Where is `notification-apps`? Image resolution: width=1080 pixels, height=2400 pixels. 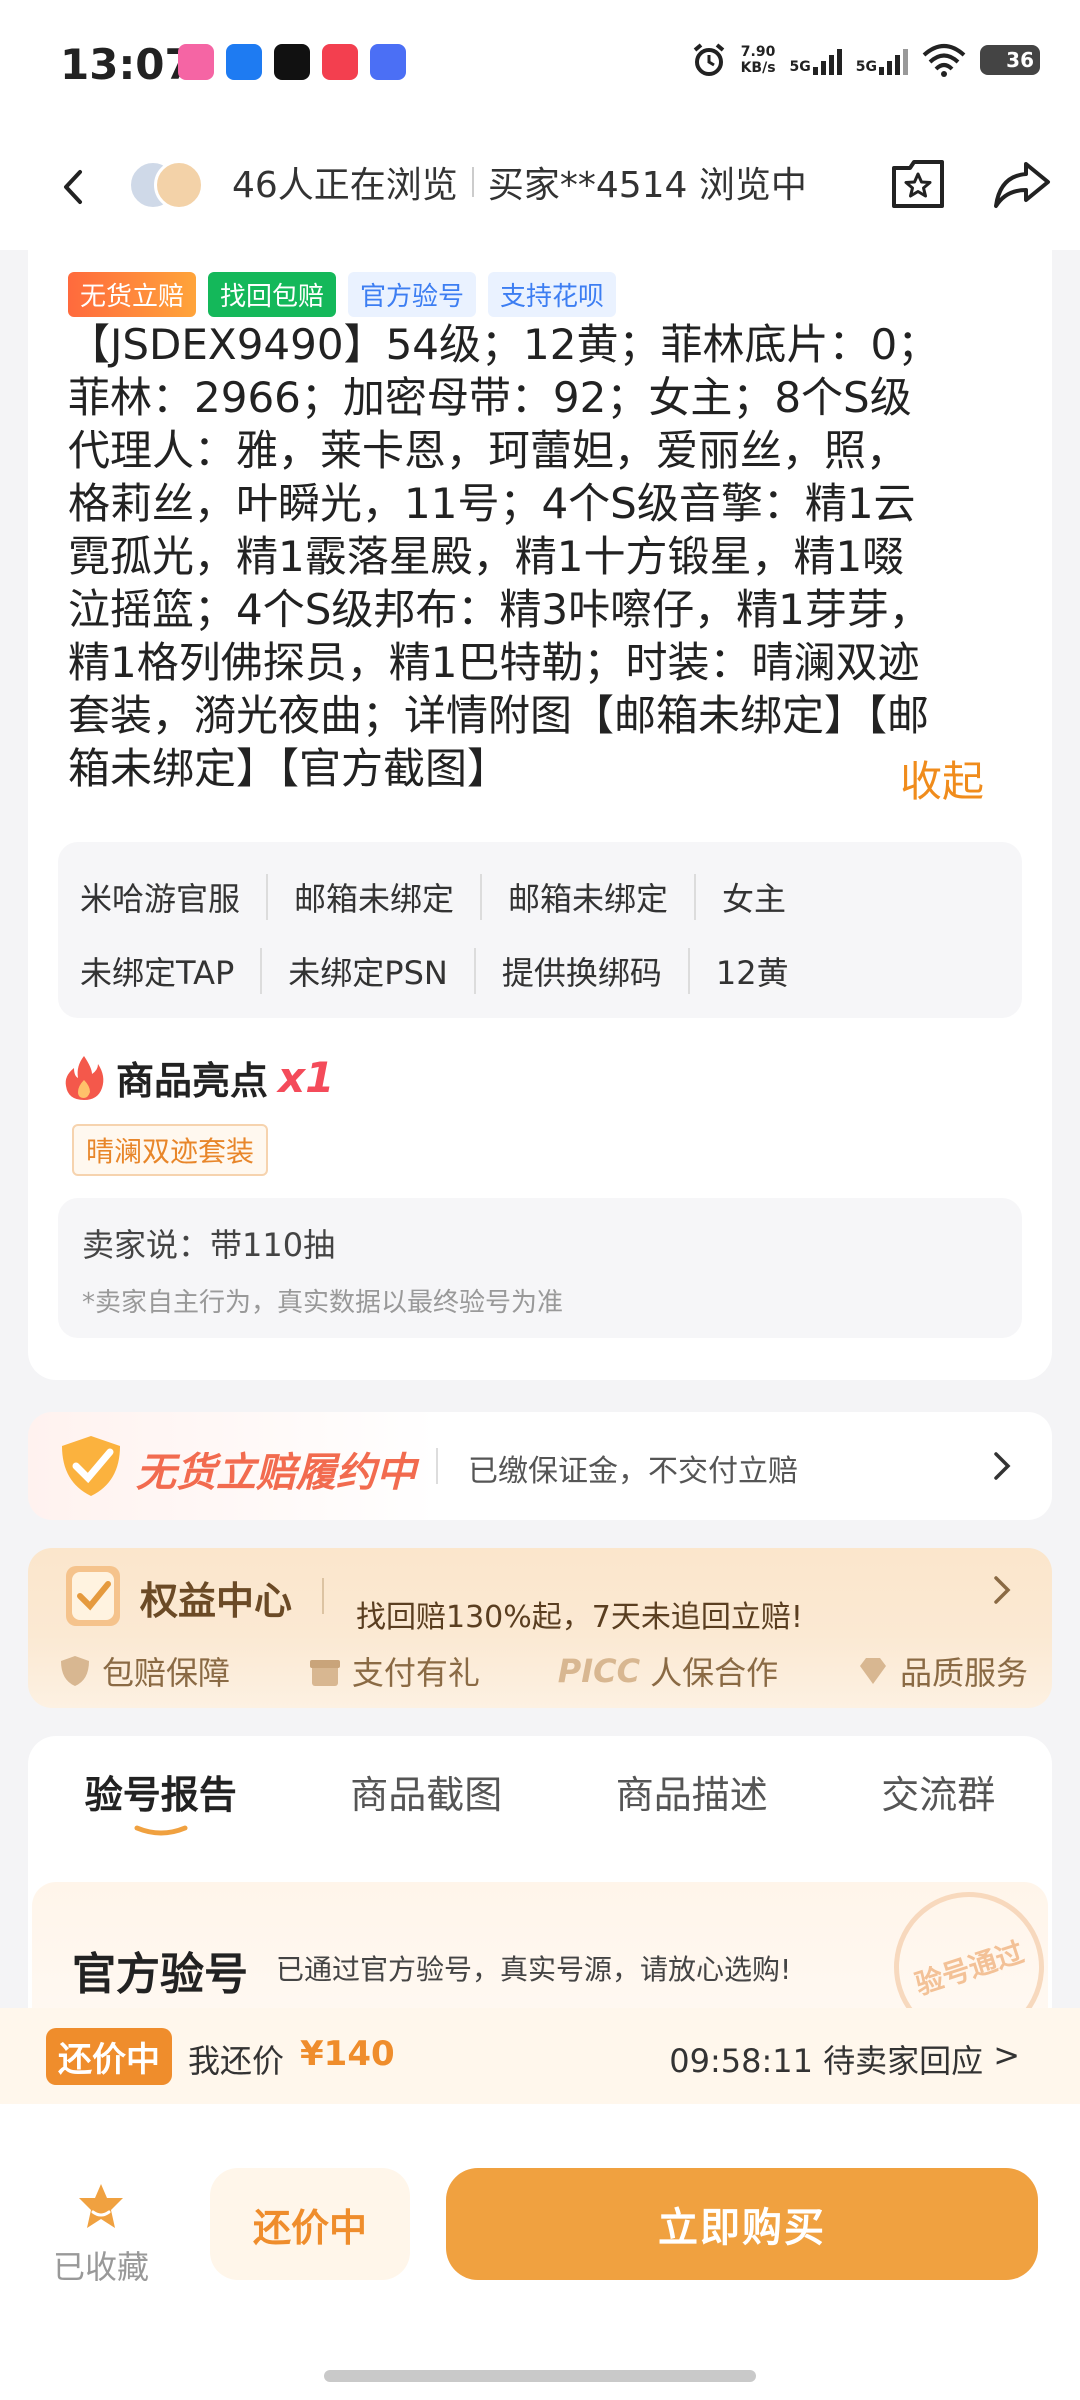
notification-apps is located at coordinates (292, 62).